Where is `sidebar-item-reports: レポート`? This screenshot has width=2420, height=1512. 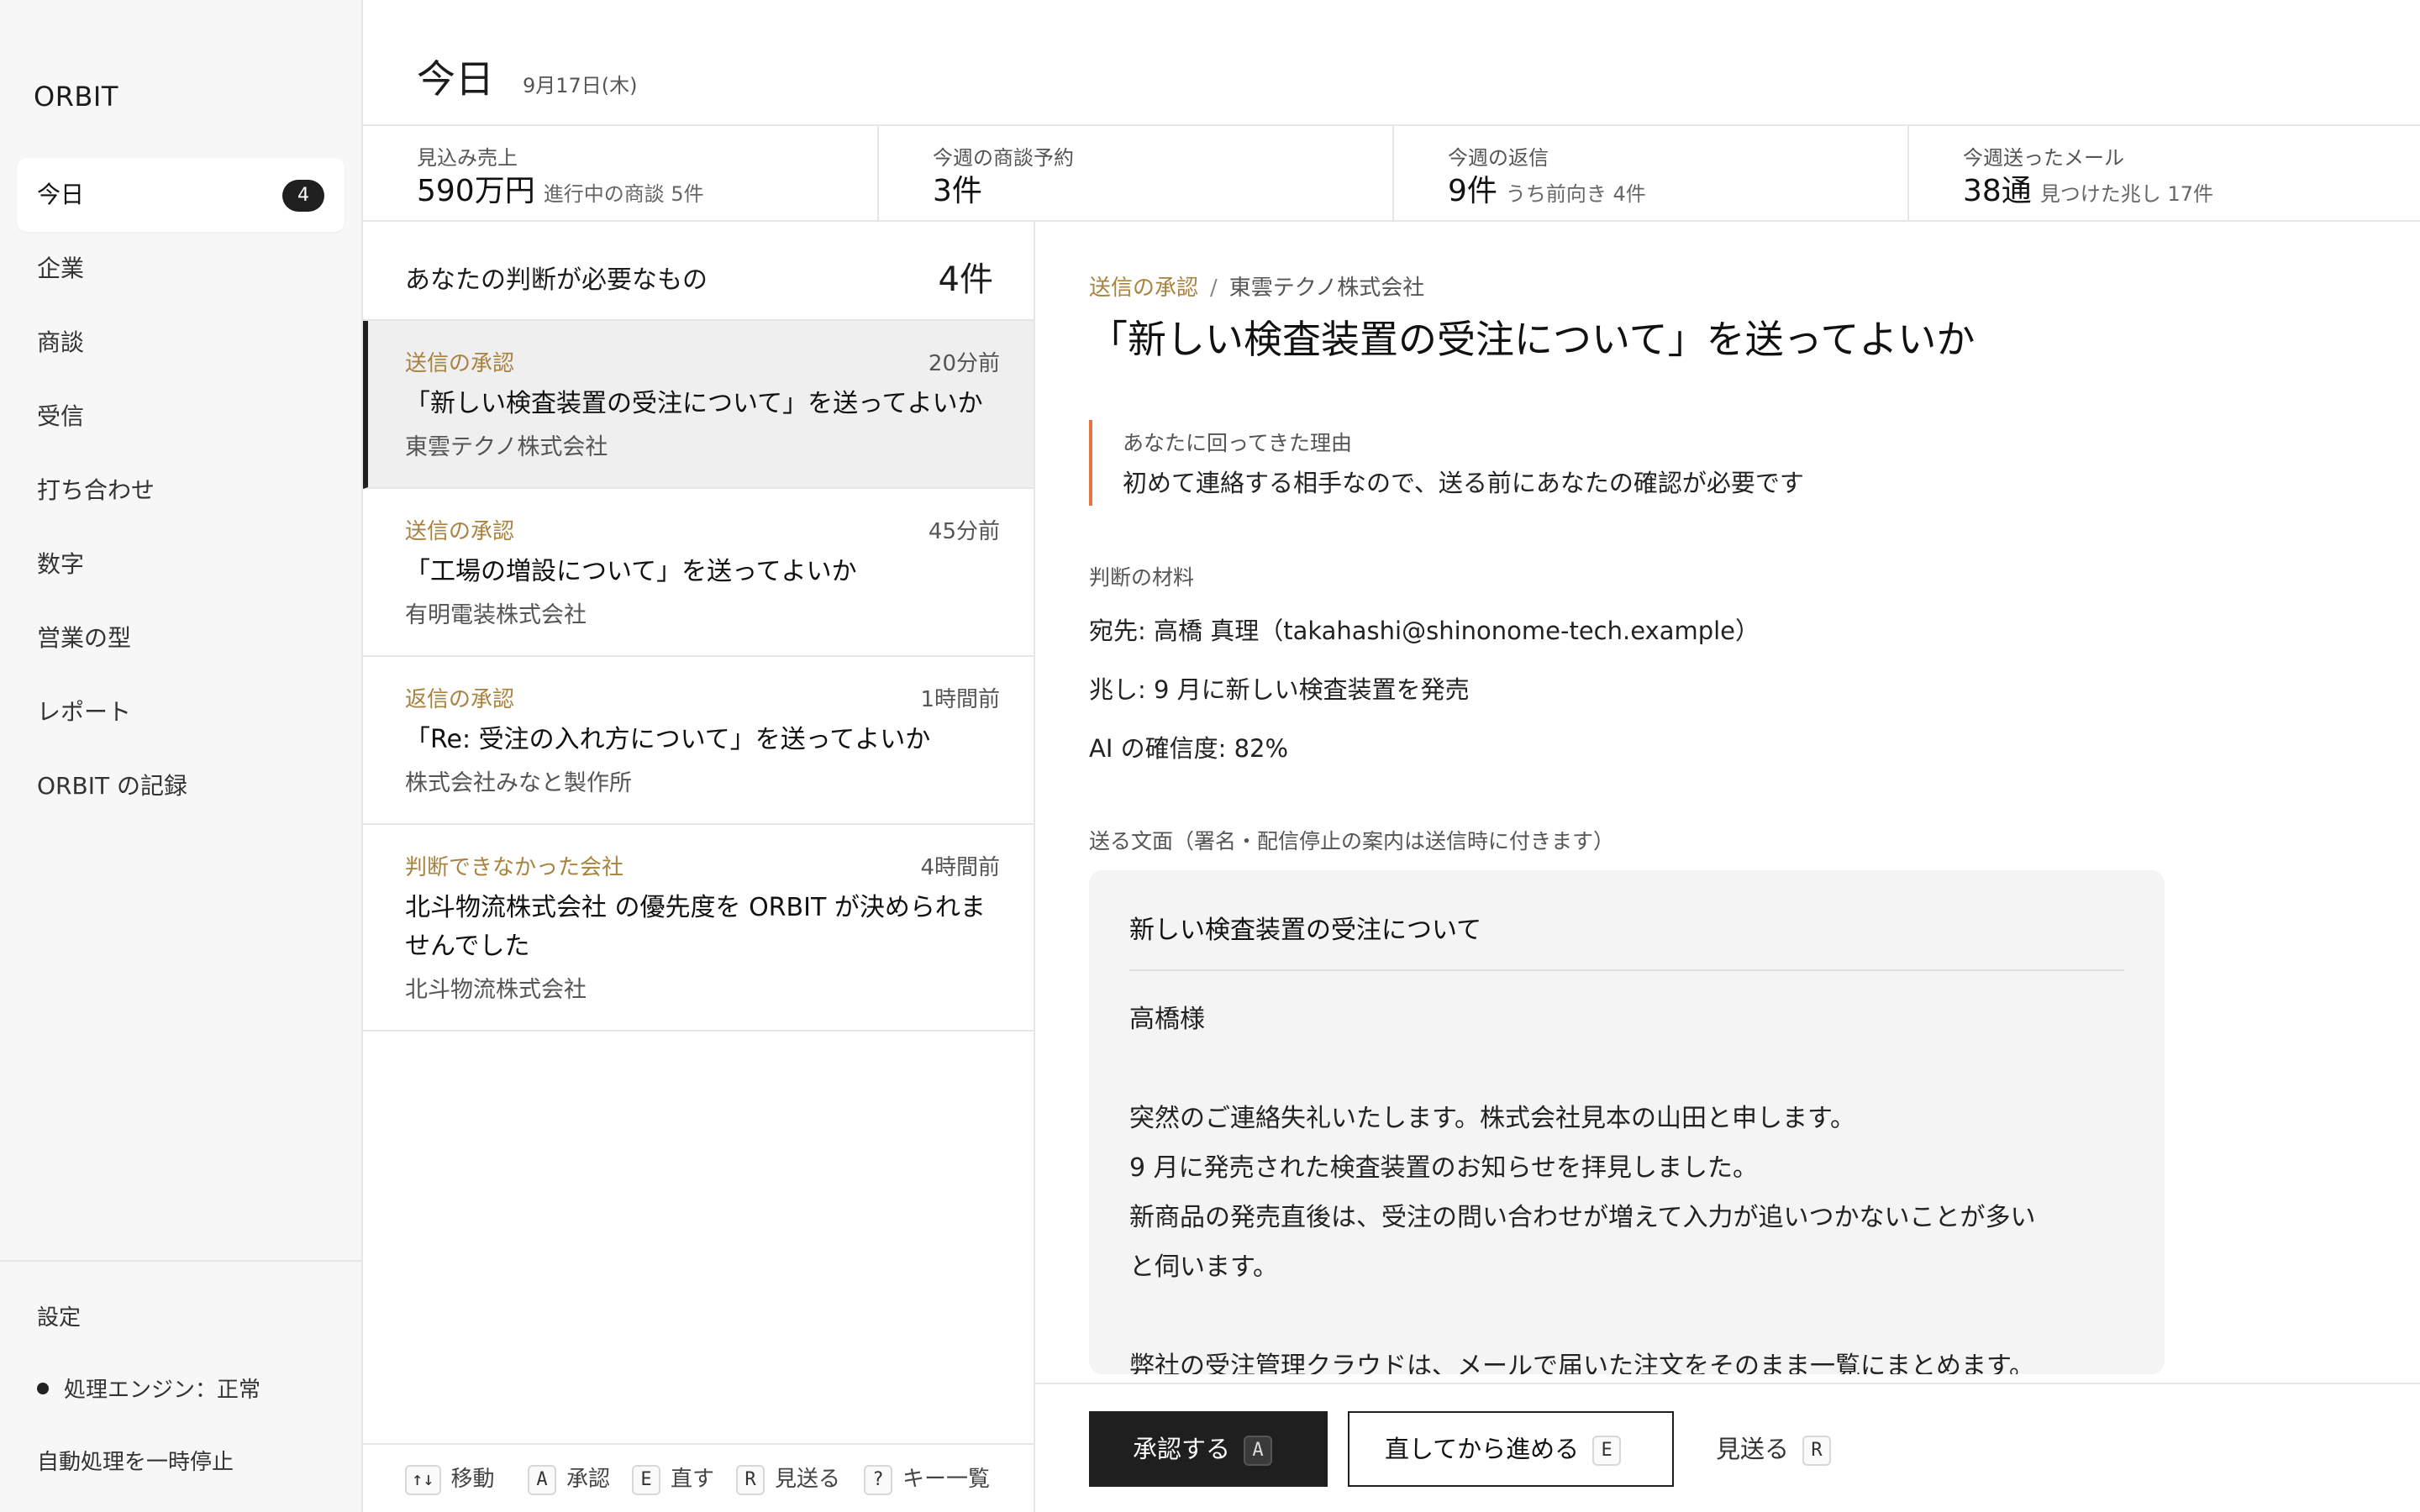 sidebar-item-reports: レポート is located at coordinates (181, 712).